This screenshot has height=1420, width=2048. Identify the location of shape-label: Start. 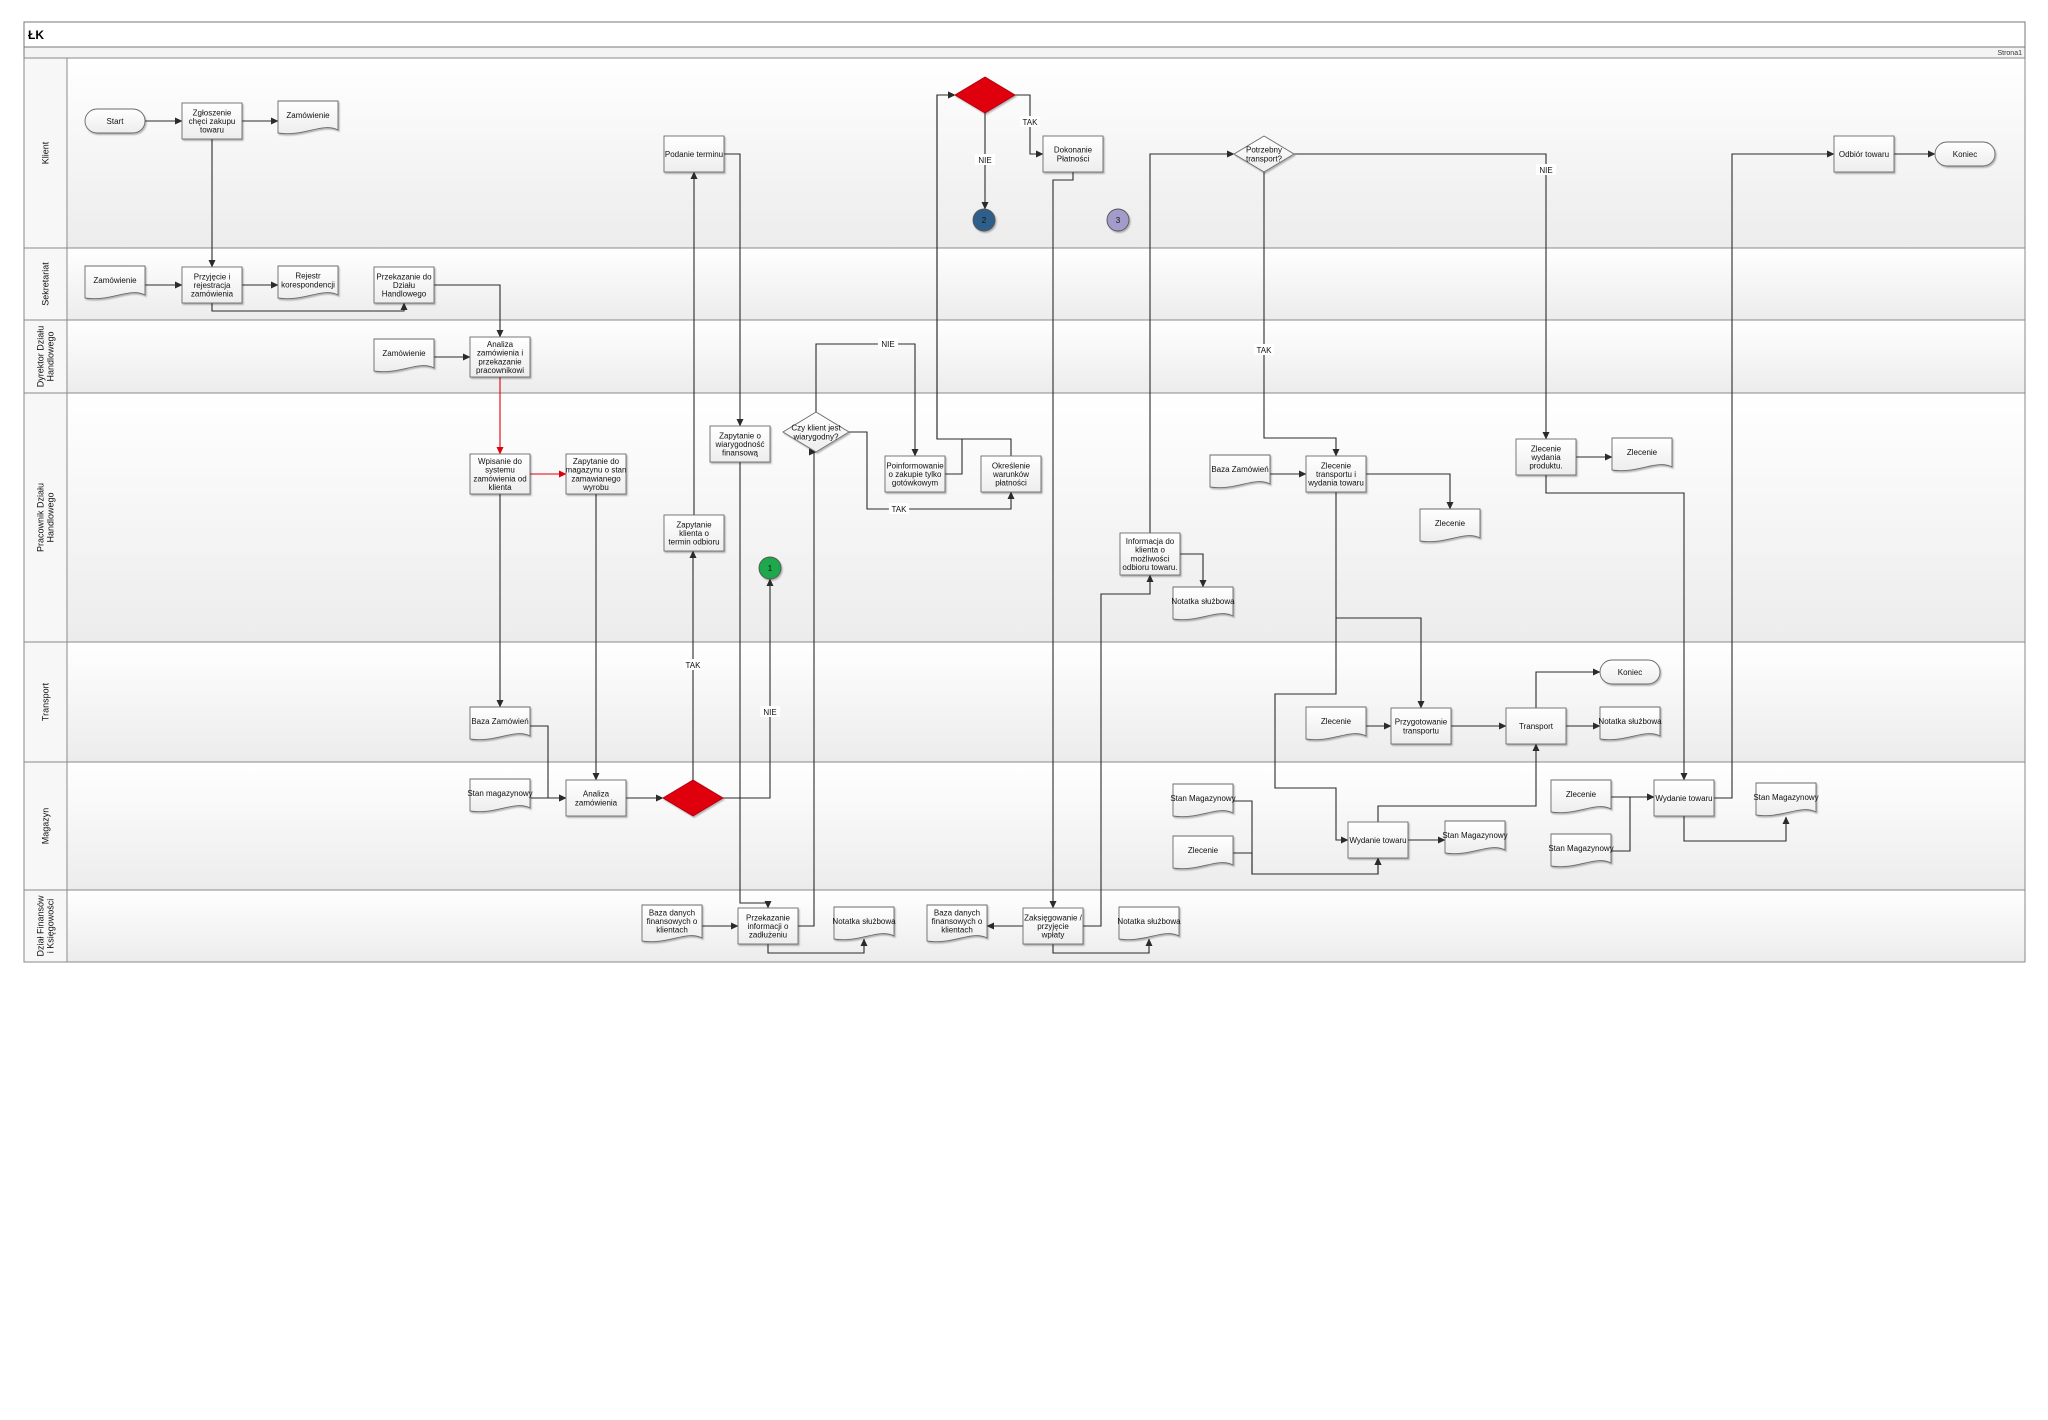
(116, 121).